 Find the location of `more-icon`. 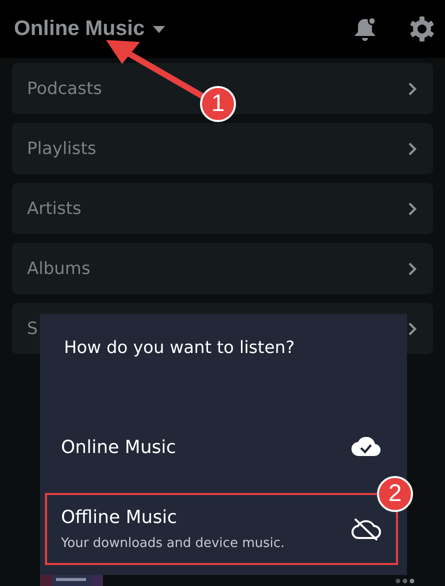

more-icon is located at coordinates (405, 581).